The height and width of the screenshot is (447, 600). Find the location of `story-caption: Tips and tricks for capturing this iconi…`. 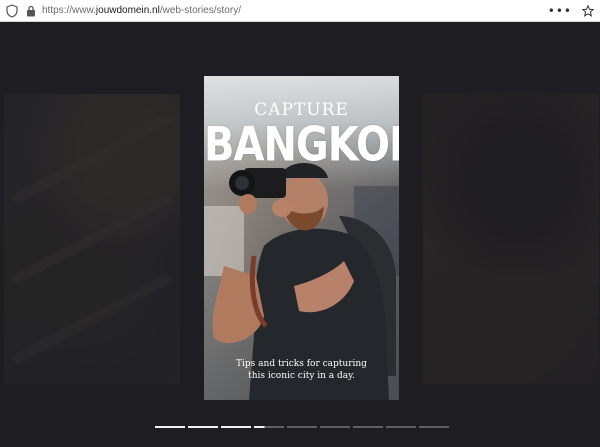

story-caption: Tips and tricks for capturing this iconi… is located at coordinates (301, 370).